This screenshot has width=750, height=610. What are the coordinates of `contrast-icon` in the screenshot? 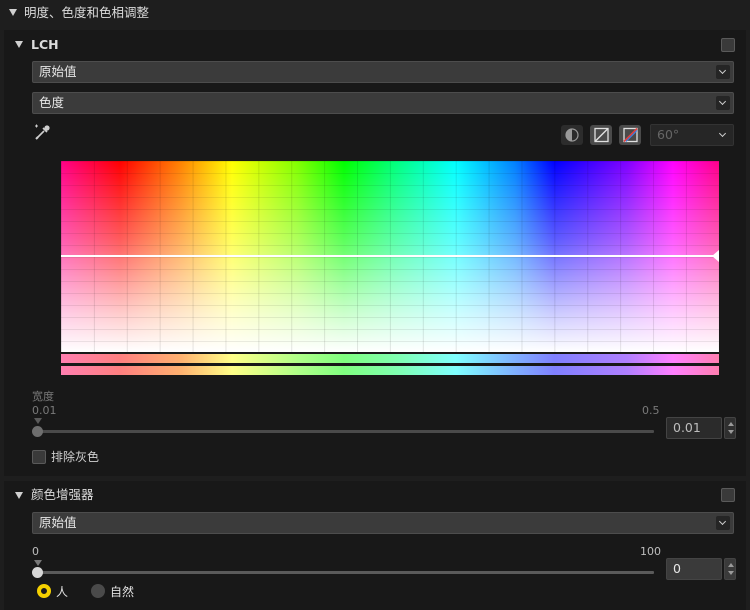 It's located at (572, 135).